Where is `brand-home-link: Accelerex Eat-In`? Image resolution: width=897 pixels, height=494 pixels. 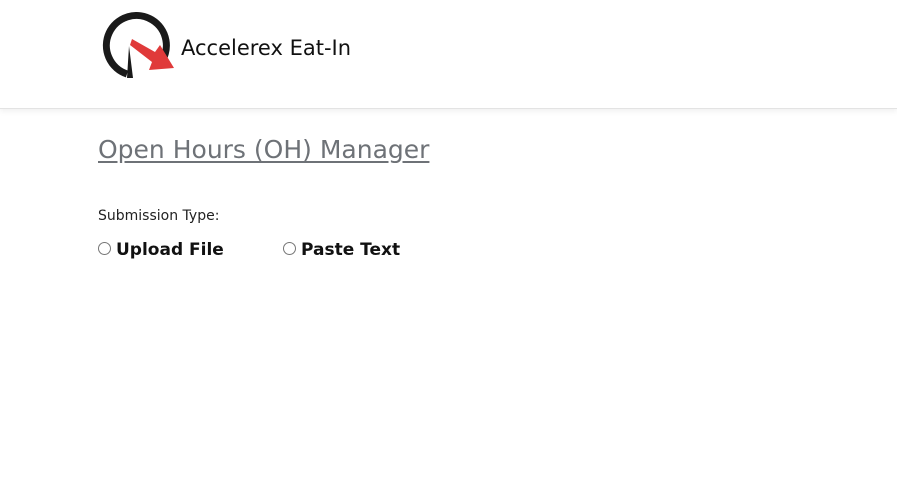
brand-home-link: Accelerex Eat-In is located at coordinates (224, 49).